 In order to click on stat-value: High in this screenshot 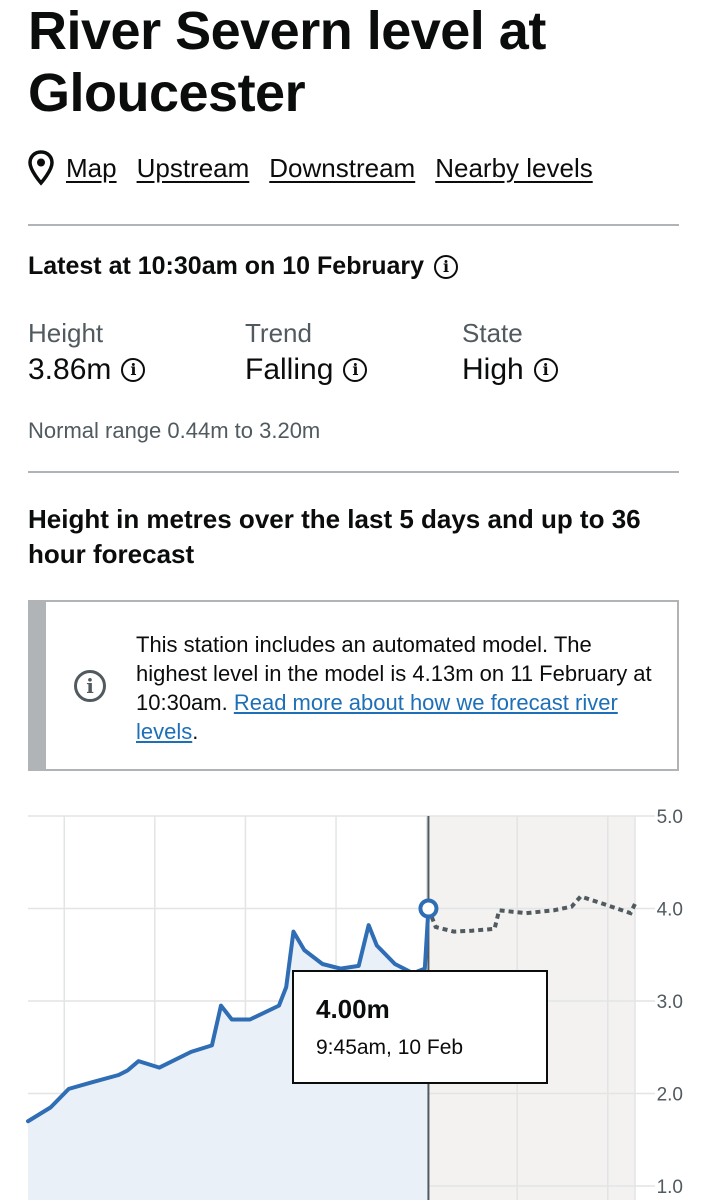, I will do `click(493, 369)`.